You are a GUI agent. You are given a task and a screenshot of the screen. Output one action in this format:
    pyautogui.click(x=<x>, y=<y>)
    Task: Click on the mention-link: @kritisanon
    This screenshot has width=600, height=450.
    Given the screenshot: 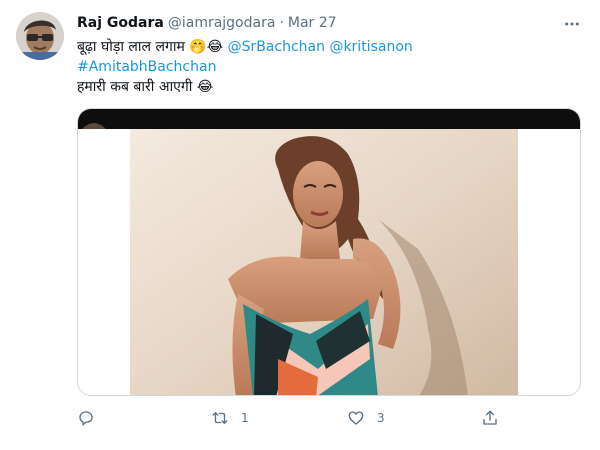 What is the action you would take?
    pyautogui.click(x=370, y=47)
    